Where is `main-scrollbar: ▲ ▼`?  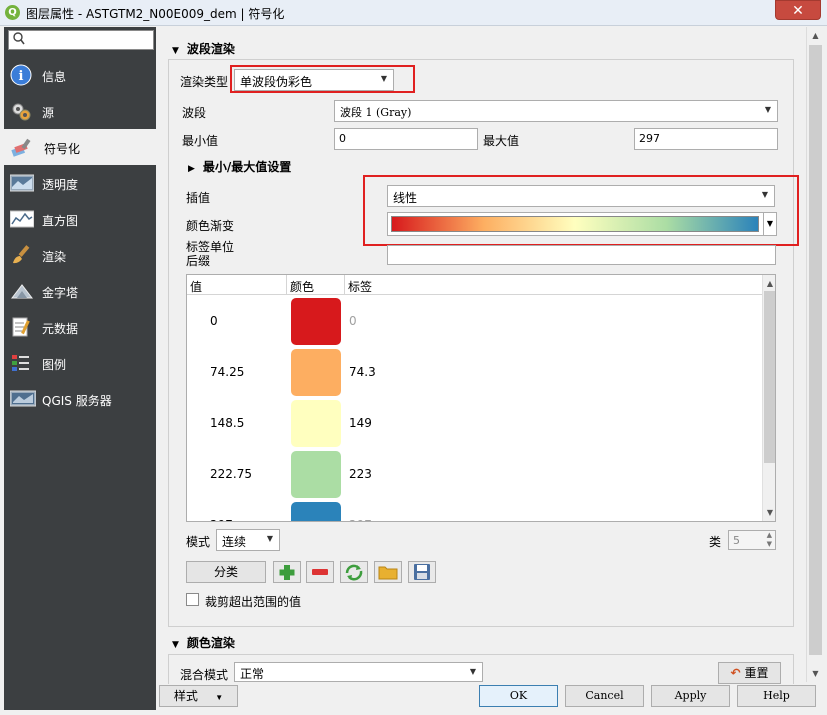
main-scrollbar: ▲ ▼ is located at coordinates (814, 354).